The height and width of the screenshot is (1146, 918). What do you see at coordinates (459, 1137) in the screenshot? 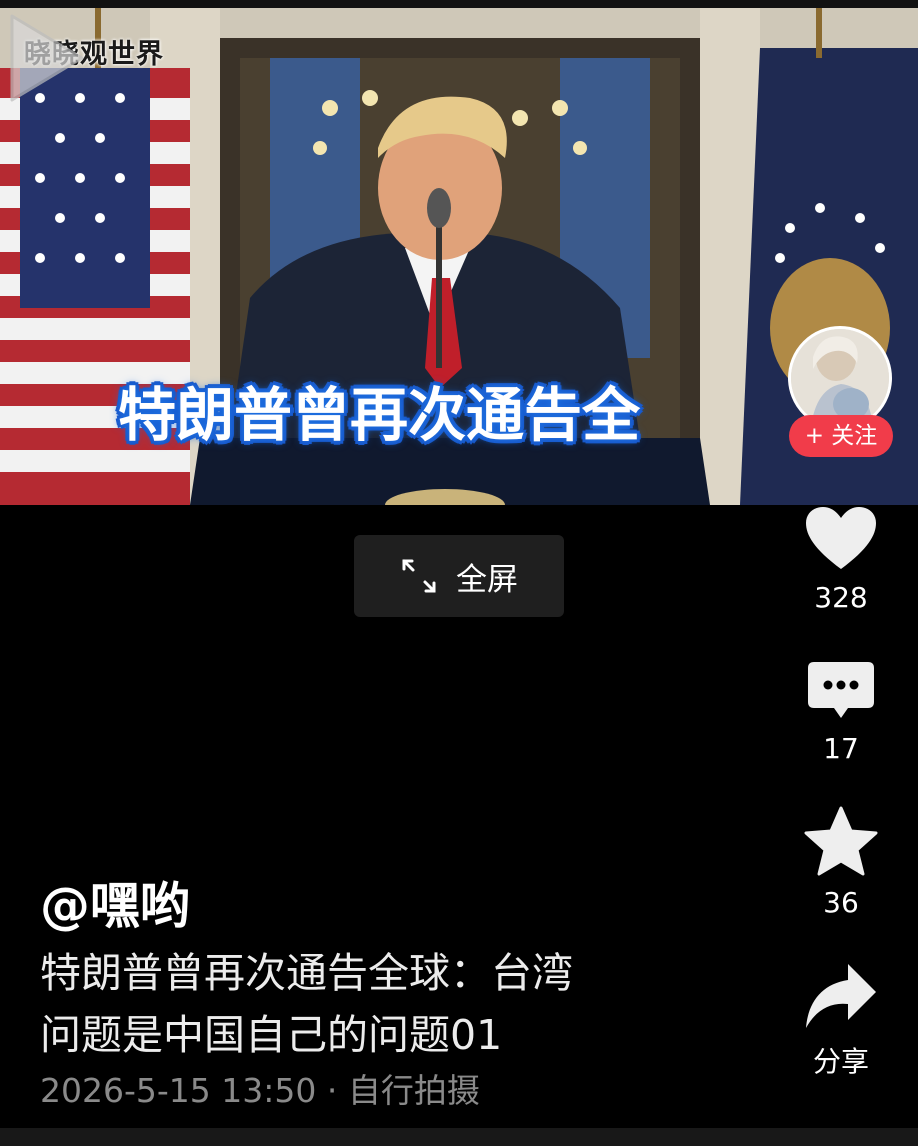
I see `bottom-strip` at bounding box center [459, 1137].